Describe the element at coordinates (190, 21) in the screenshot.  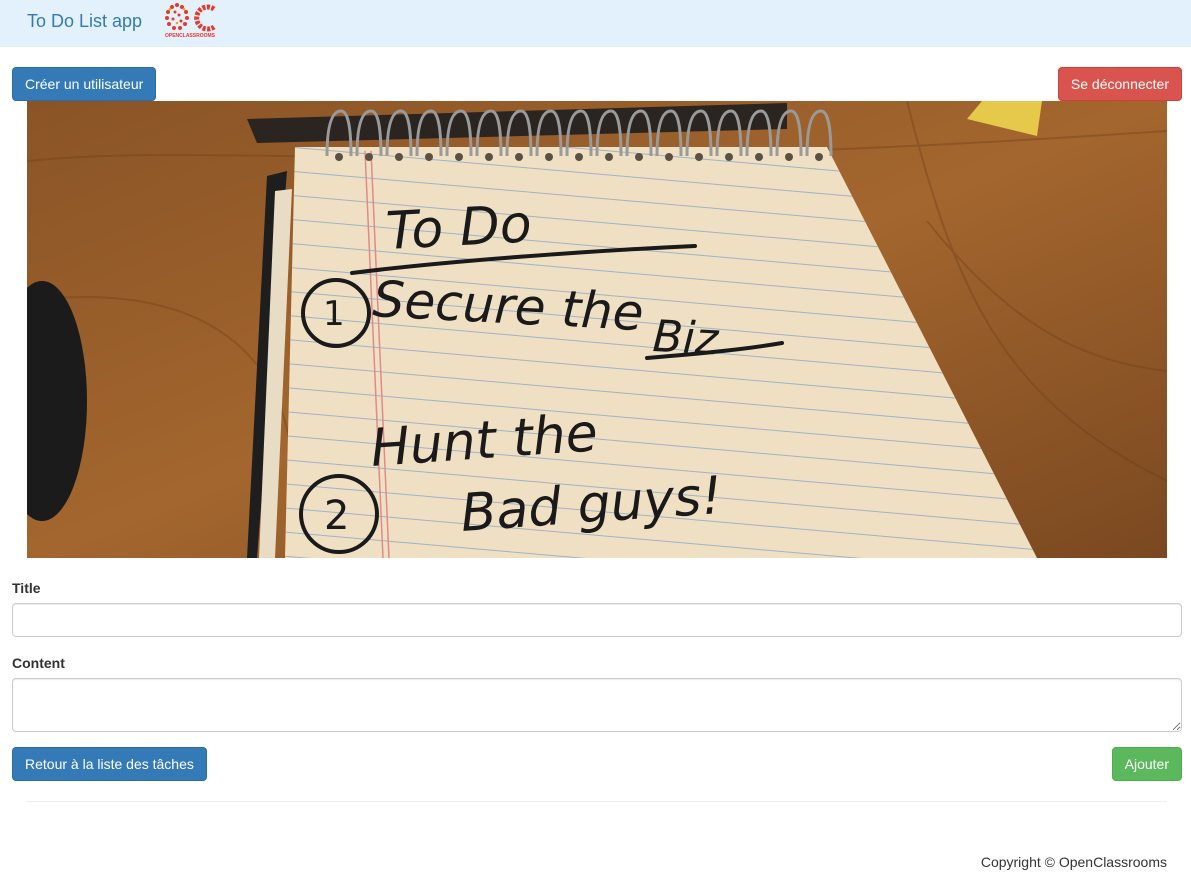
I see `openclassrooms-logo: OPENCLASSROOMS` at that location.